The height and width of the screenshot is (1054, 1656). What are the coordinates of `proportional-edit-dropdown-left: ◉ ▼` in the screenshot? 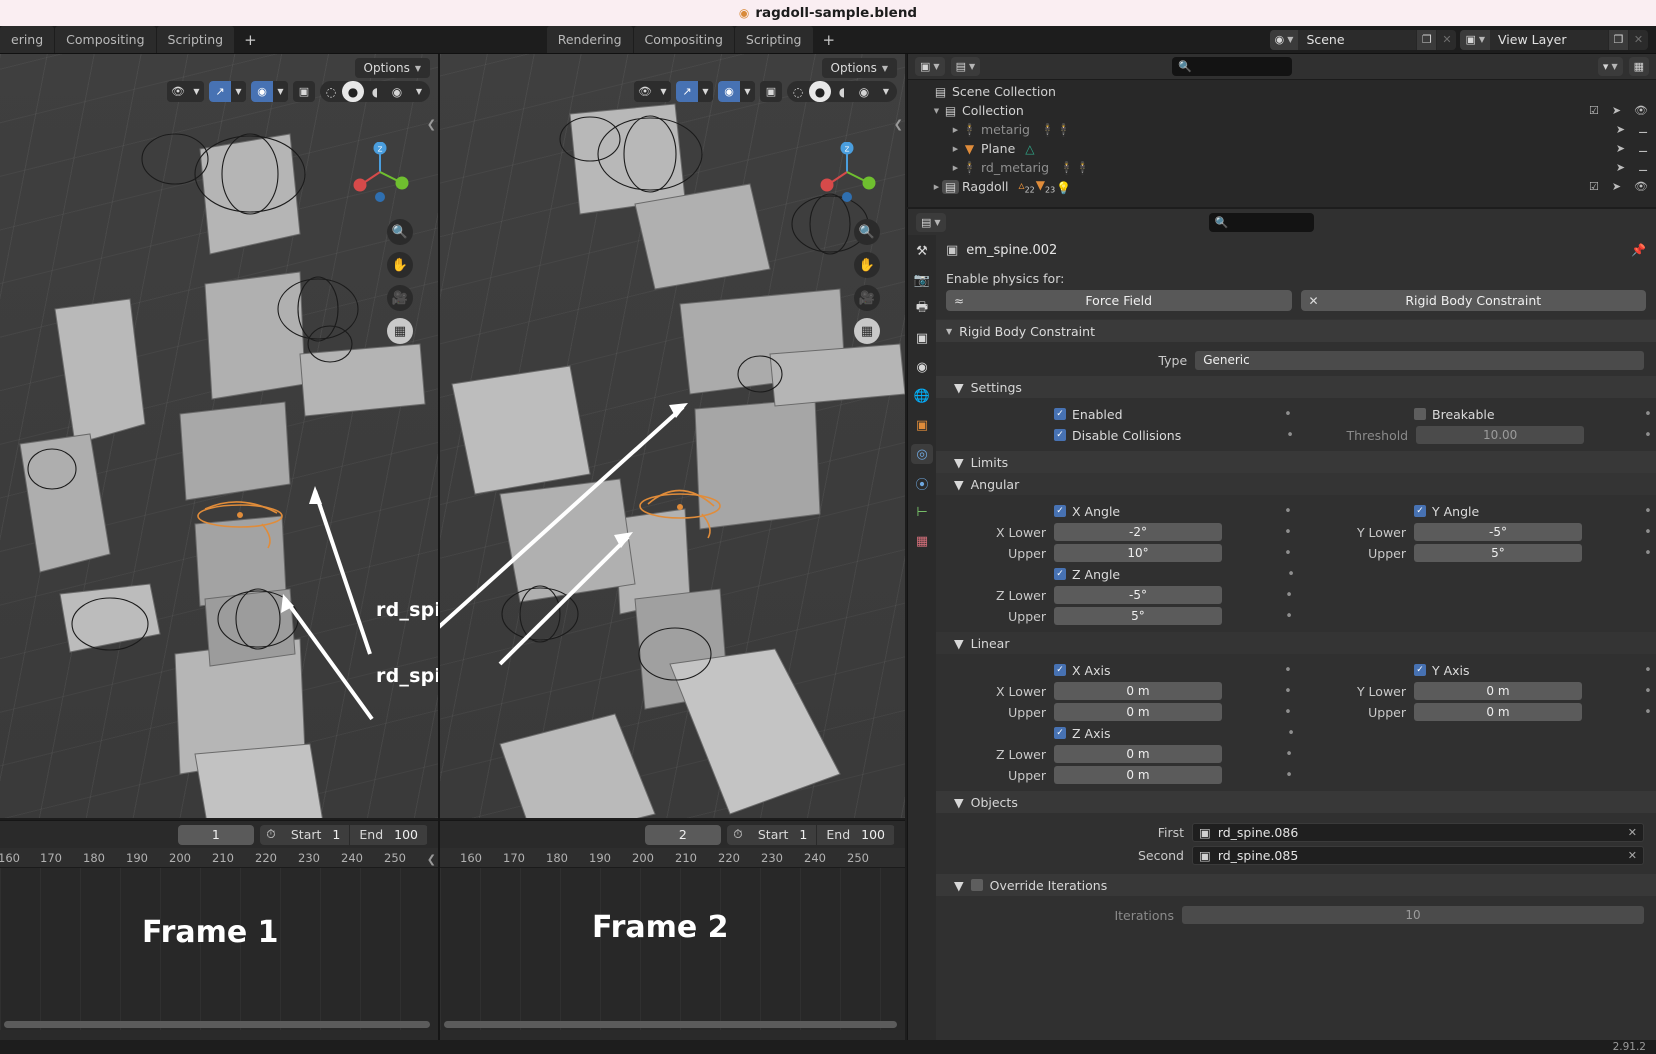 It's located at (269, 91).